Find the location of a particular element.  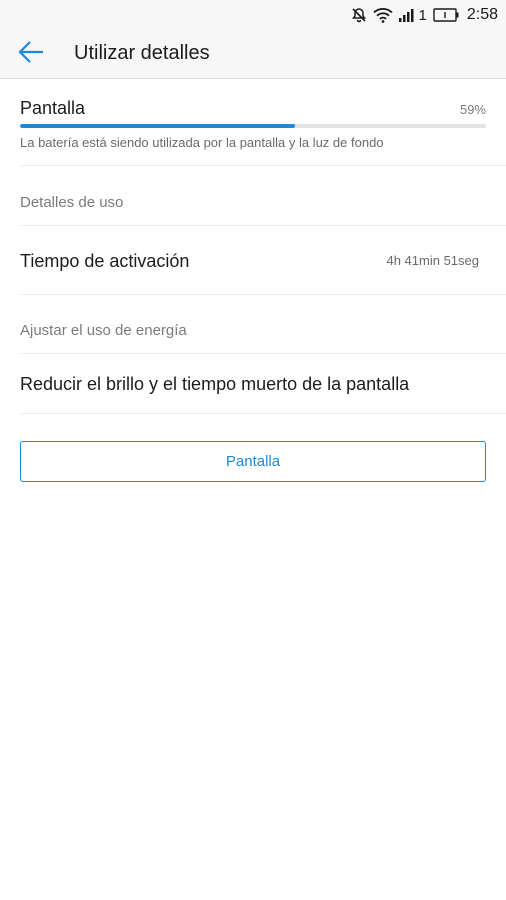

section-header-energy: Ajustar el uso de energía is located at coordinates (103, 330).